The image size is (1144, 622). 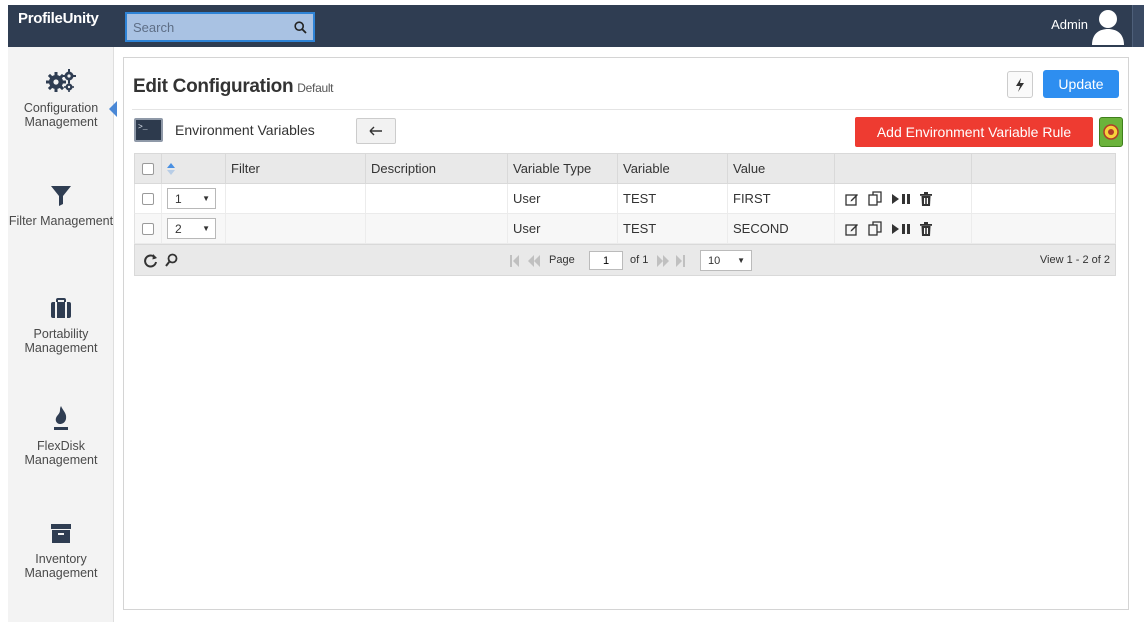 I want to click on page-title: Edit Configuration Default, so click(x=233, y=87).